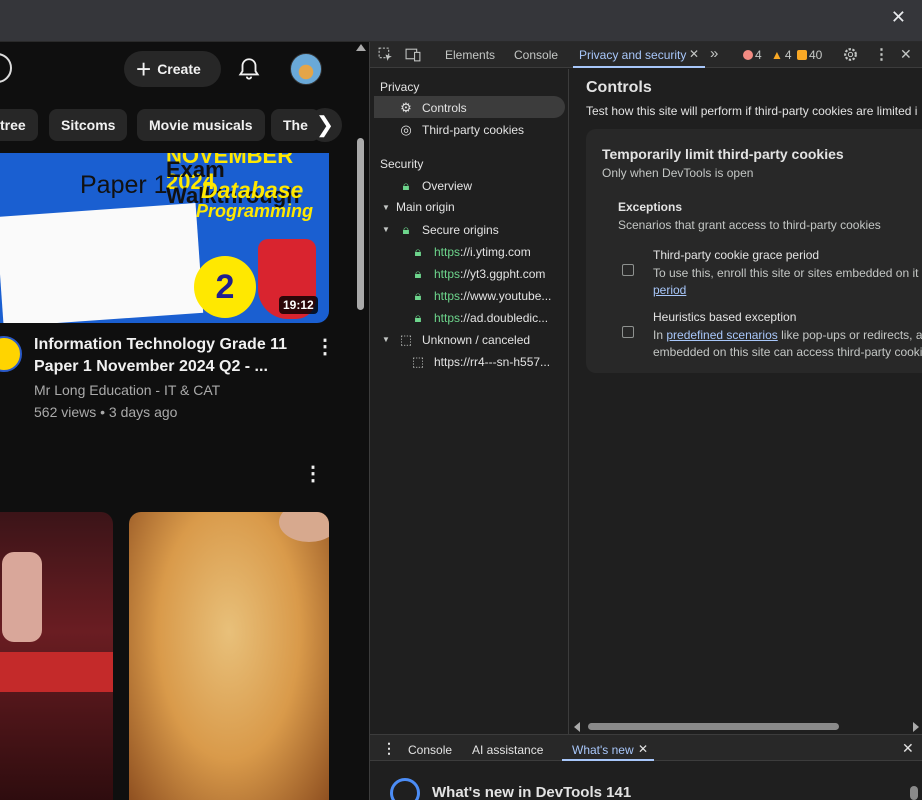 This screenshot has width=922, height=800. I want to click on chip-sitcoms: Sitcoms, so click(88, 125).